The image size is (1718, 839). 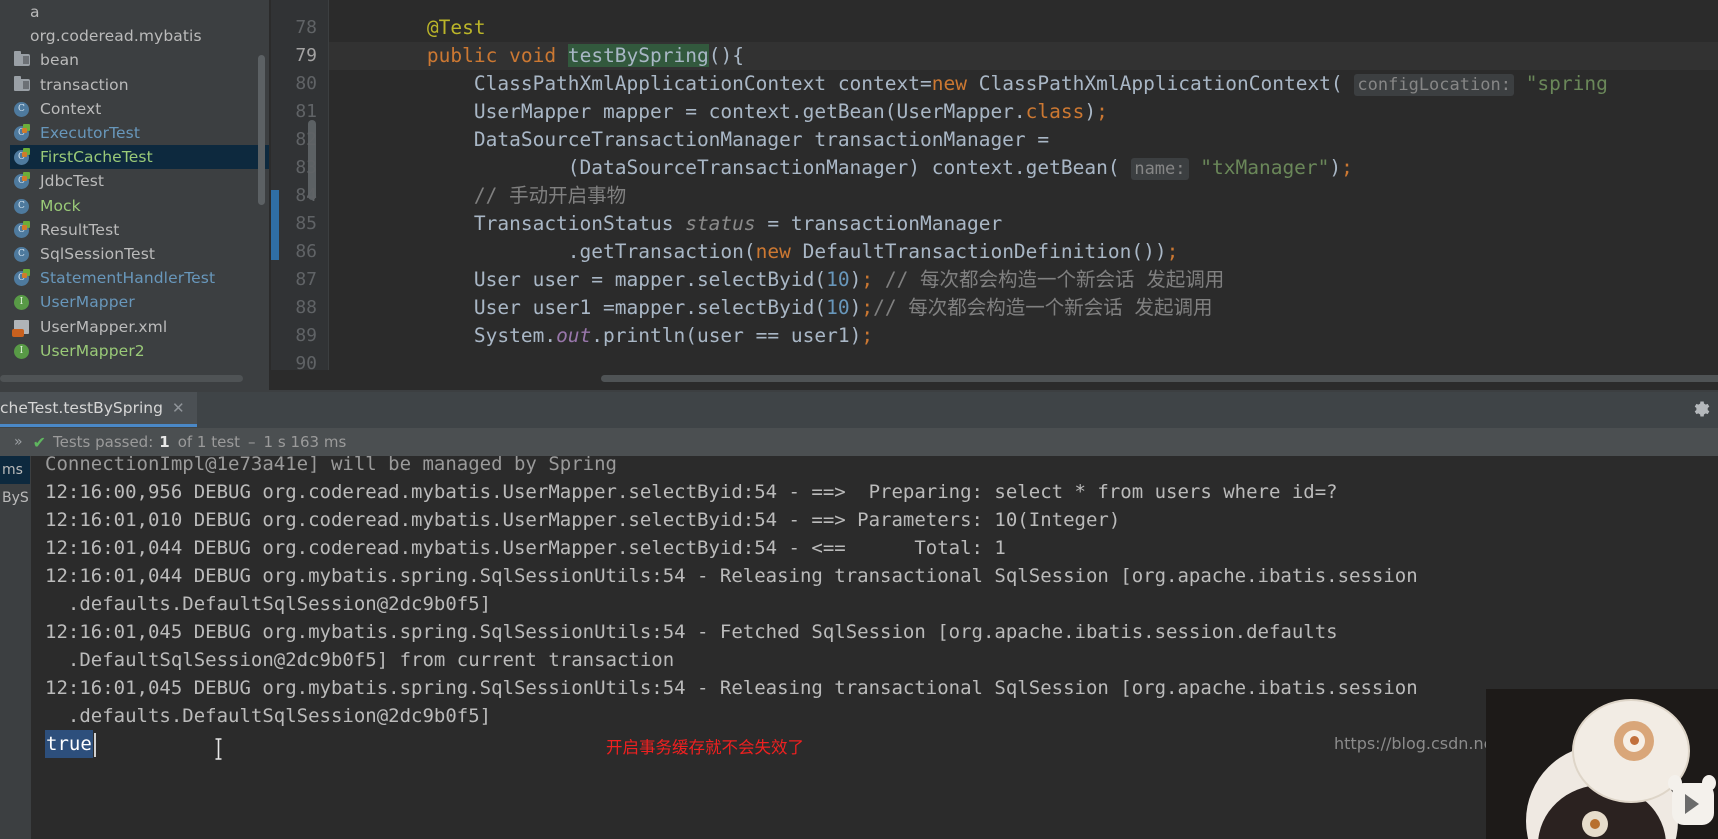 What do you see at coordinates (71, 108) in the screenshot?
I see `tree-item-label: Context` at bounding box center [71, 108].